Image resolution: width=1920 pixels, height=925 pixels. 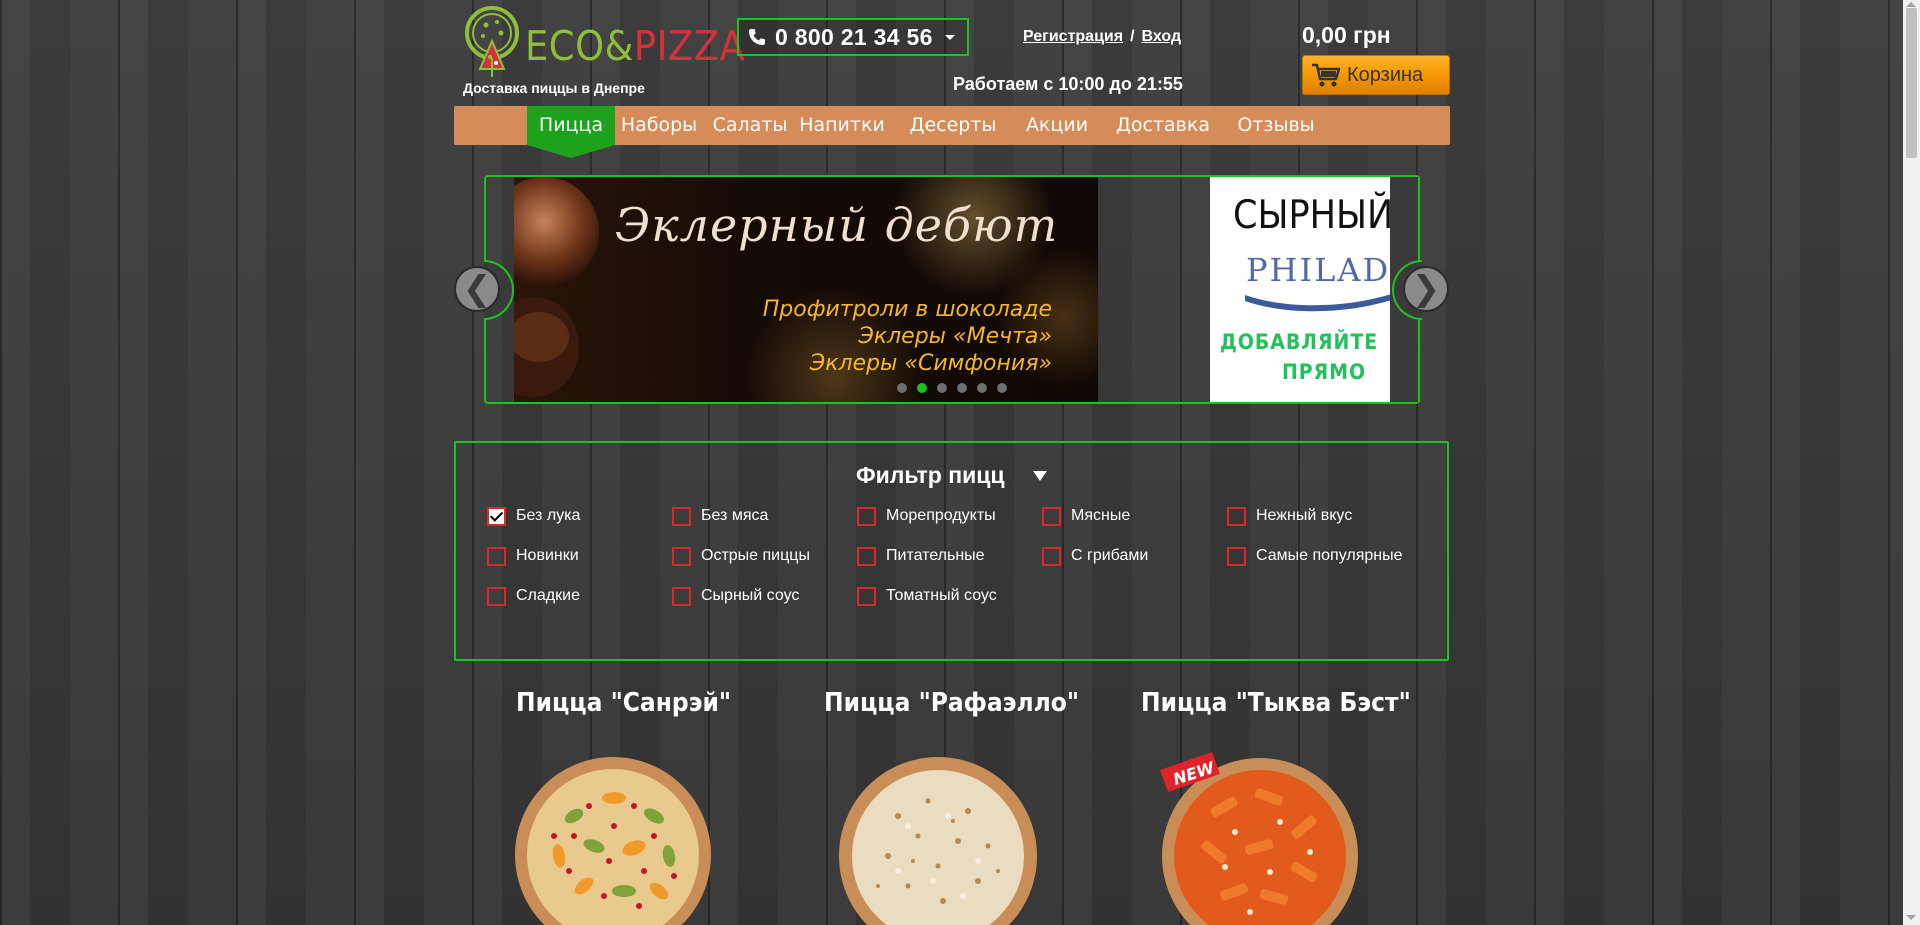 I want to click on filter-label: С грибами, so click(x=1109, y=556).